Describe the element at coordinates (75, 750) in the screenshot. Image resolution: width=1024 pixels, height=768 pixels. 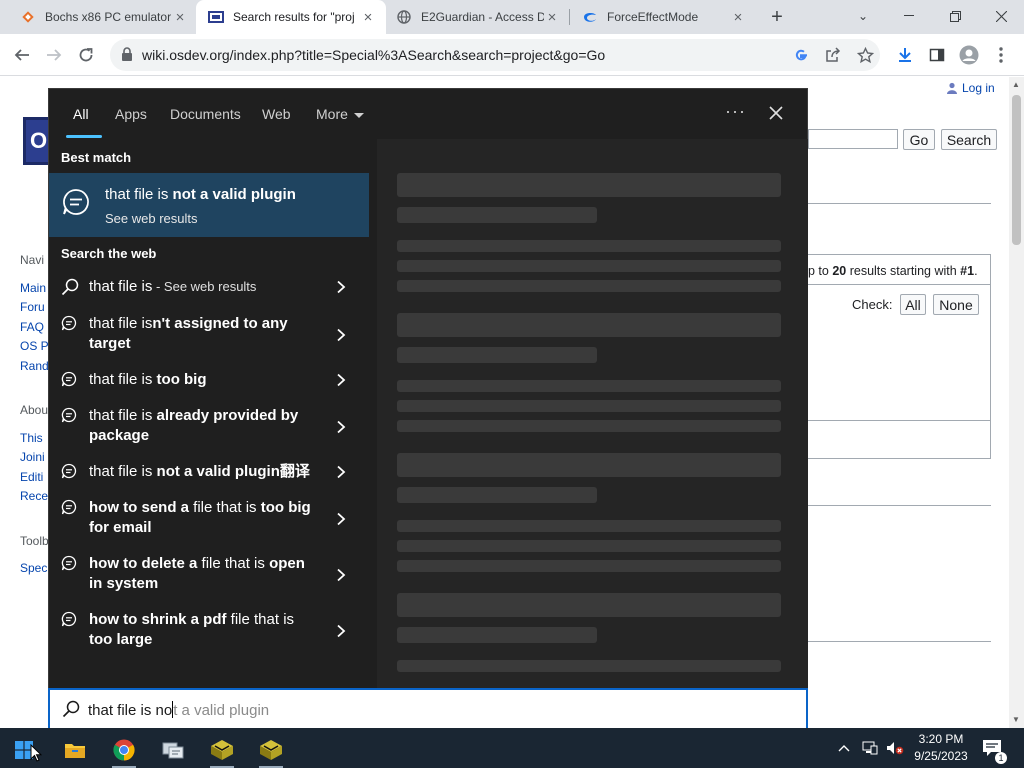
I see `file-explorer-icon` at that location.